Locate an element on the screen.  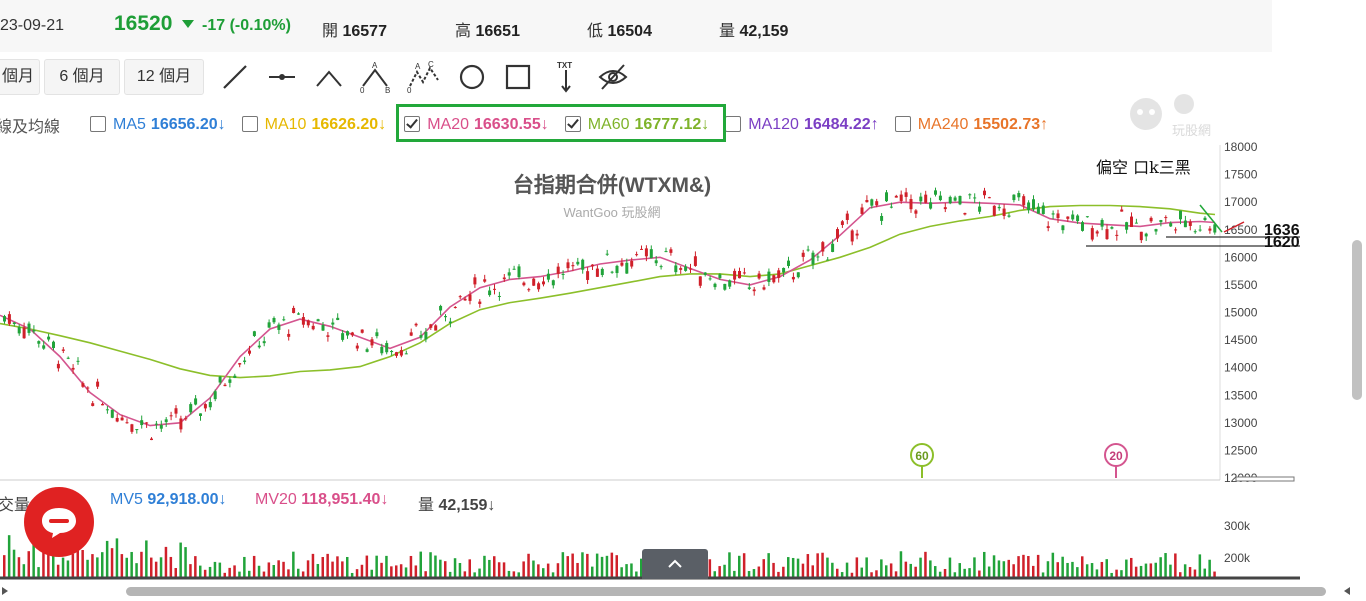
price-tick-label: 13500 is located at coordinates (1241, 395).